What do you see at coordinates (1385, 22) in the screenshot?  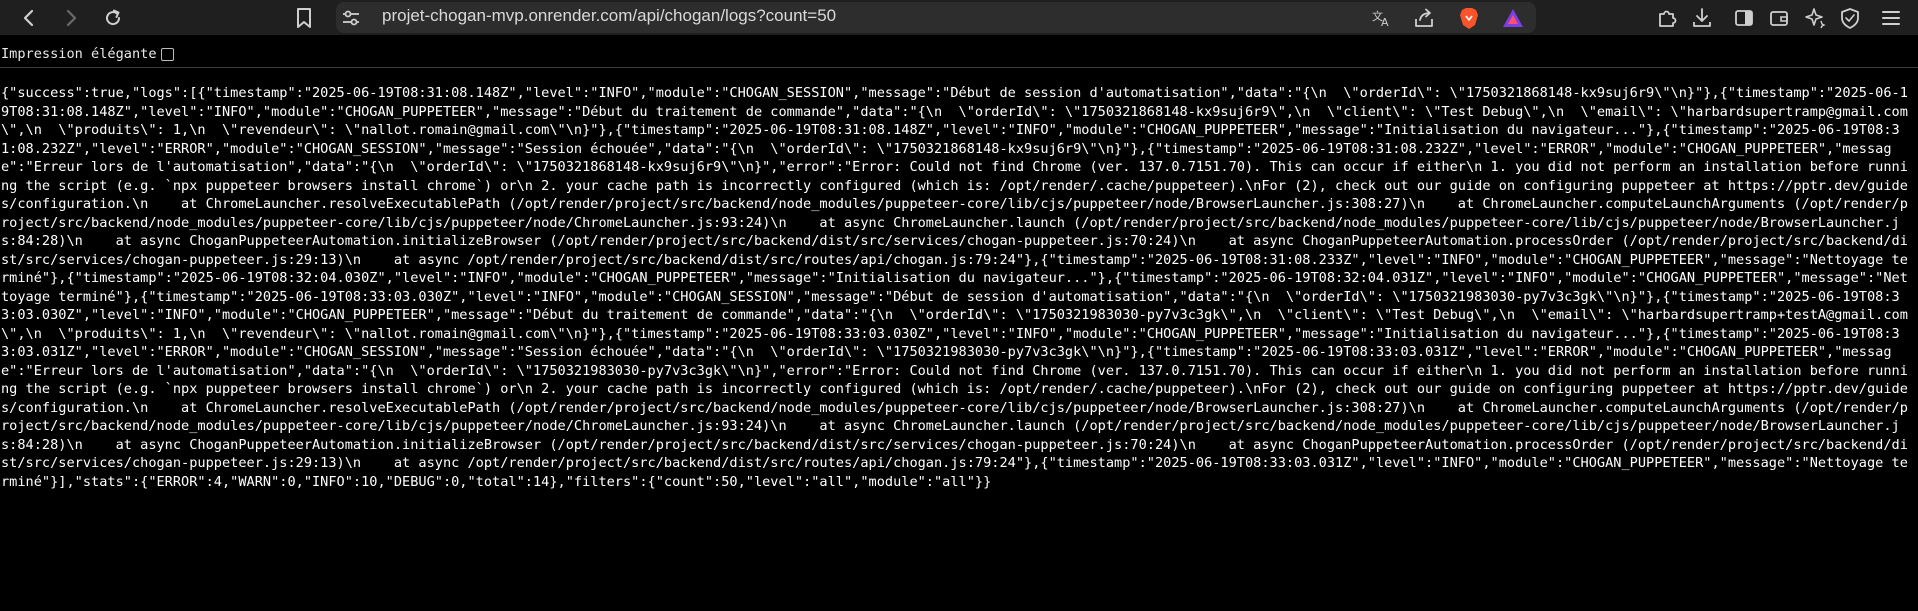 I see `svg-text: A` at bounding box center [1385, 22].